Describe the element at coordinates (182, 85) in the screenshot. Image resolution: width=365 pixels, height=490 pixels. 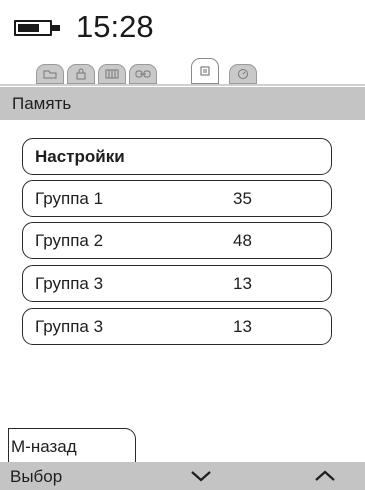
I see `tab-baseline` at that location.